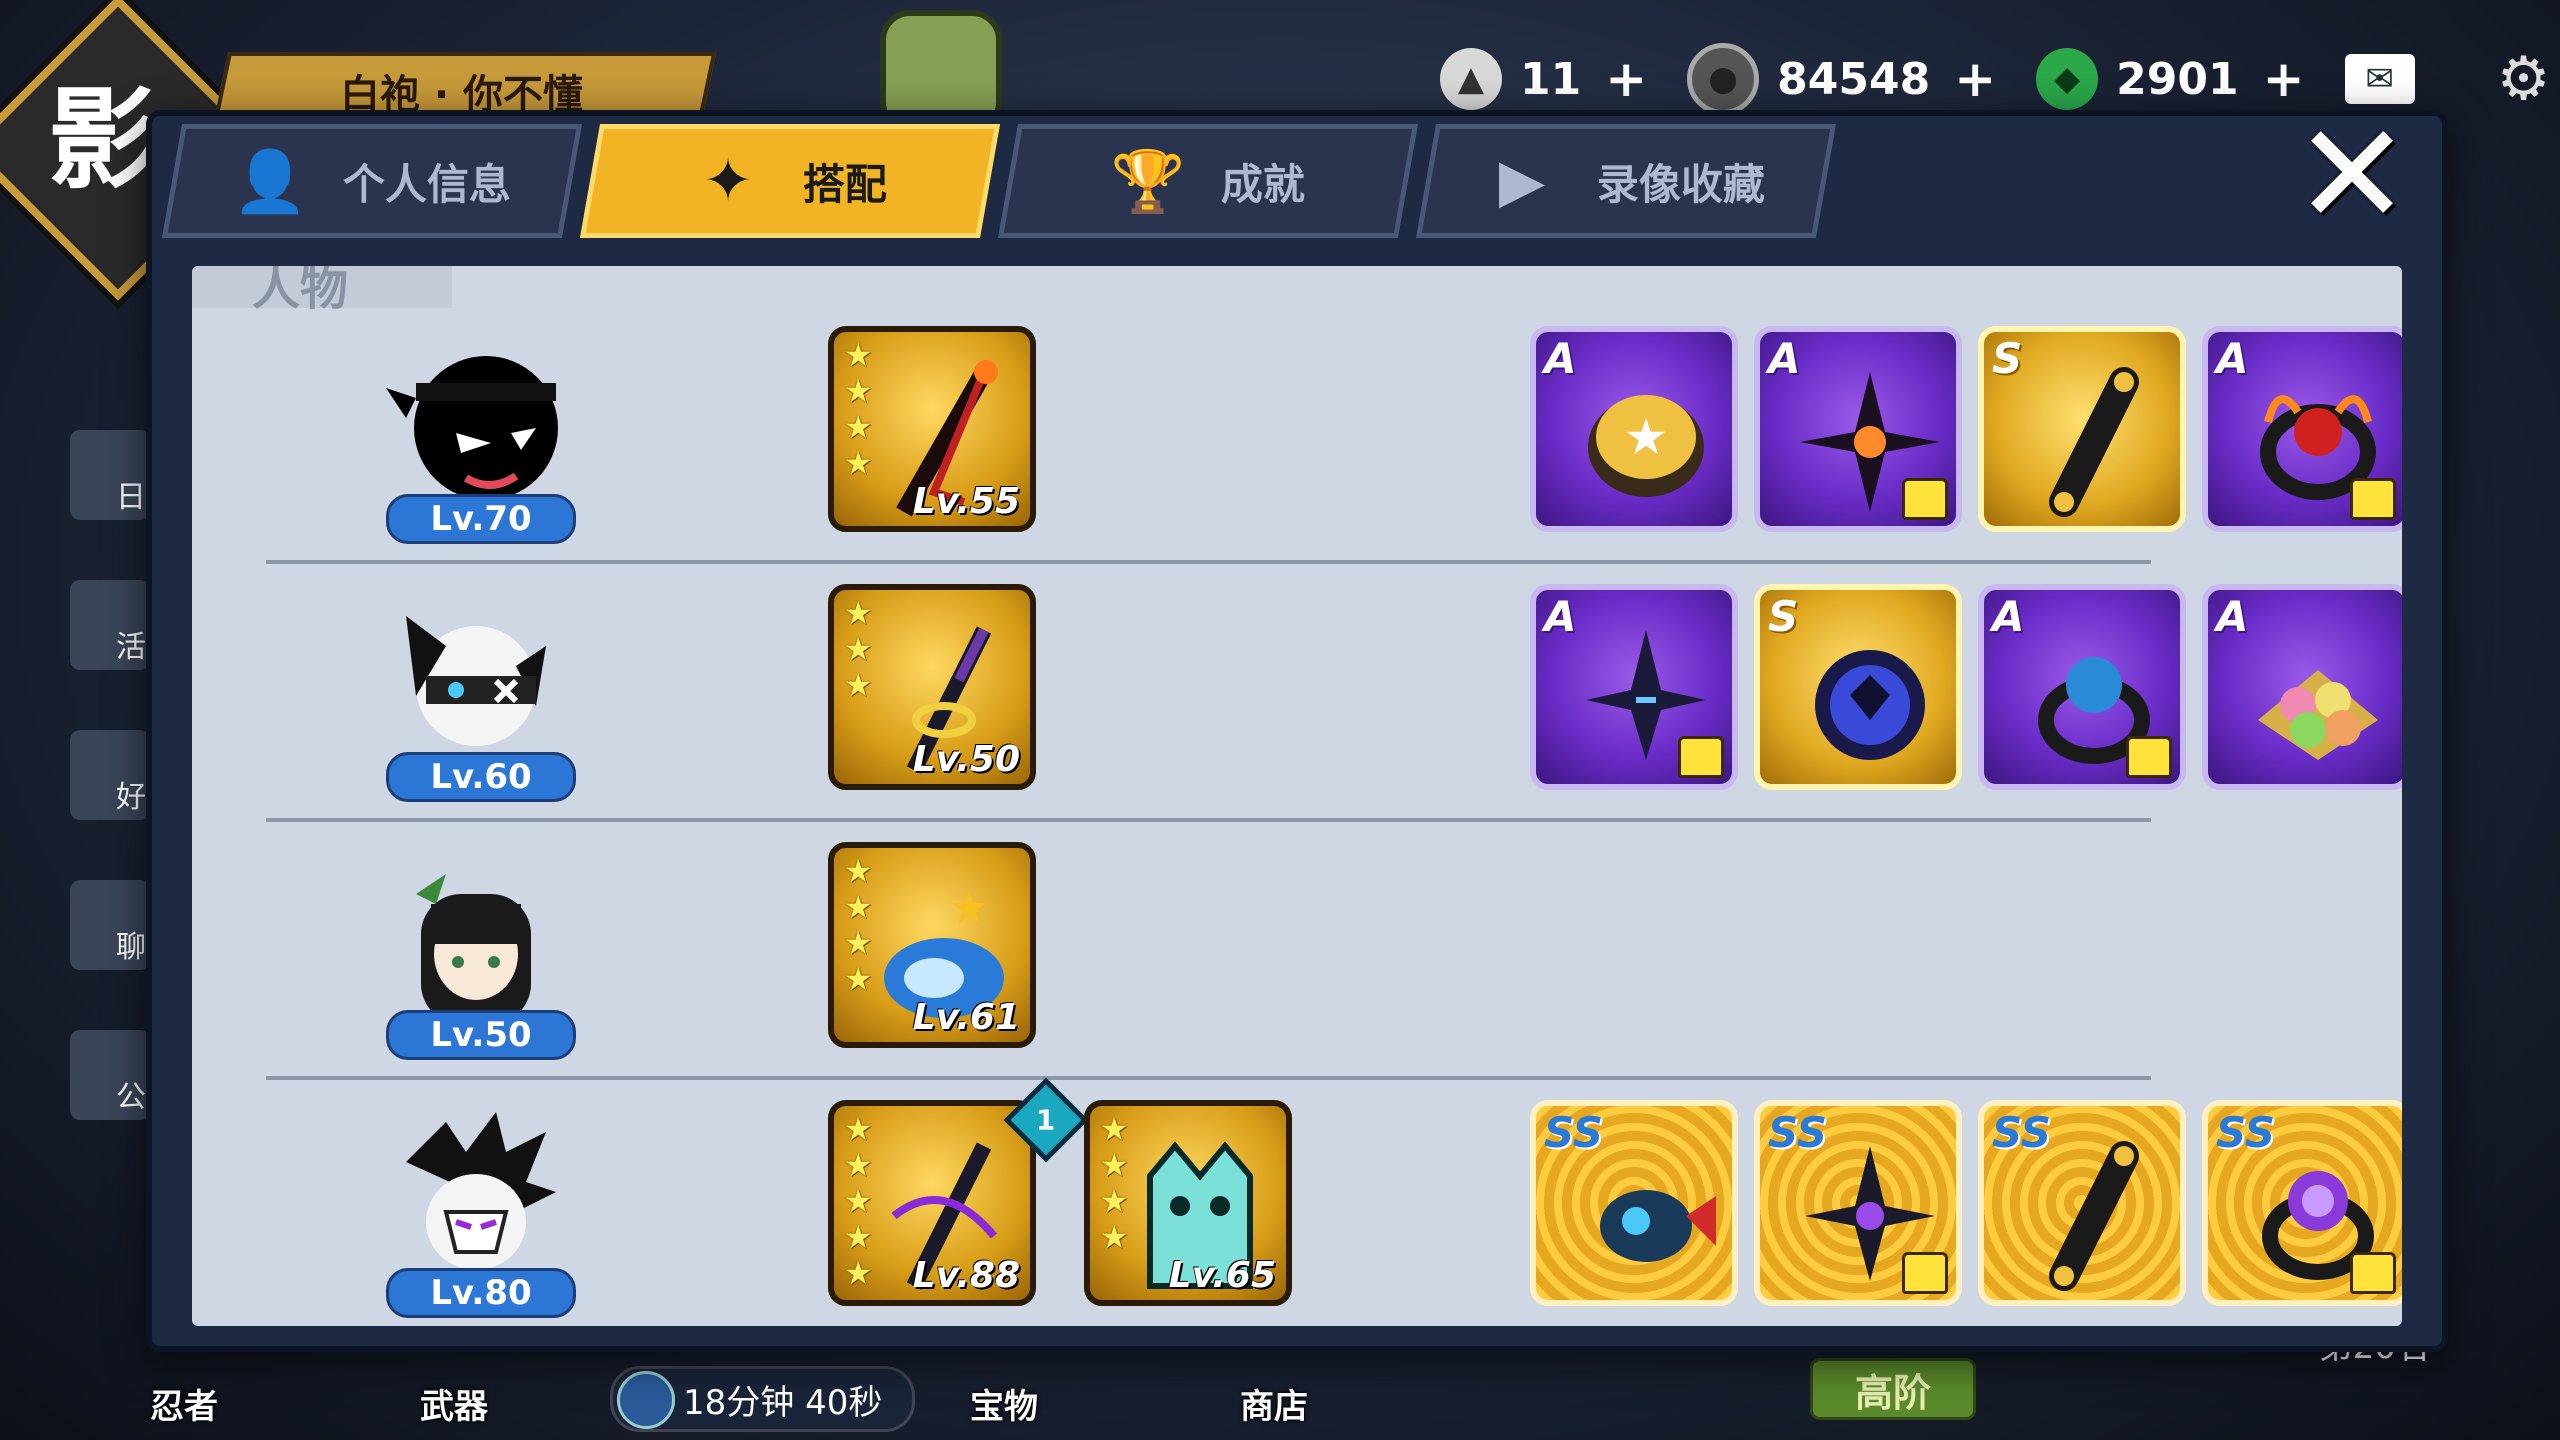 This screenshot has height=1440, width=2560. What do you see at coordinates (110, 925) in the screenshot?
I see `side-item-chat: 聊` at bounding box center [110, 925].